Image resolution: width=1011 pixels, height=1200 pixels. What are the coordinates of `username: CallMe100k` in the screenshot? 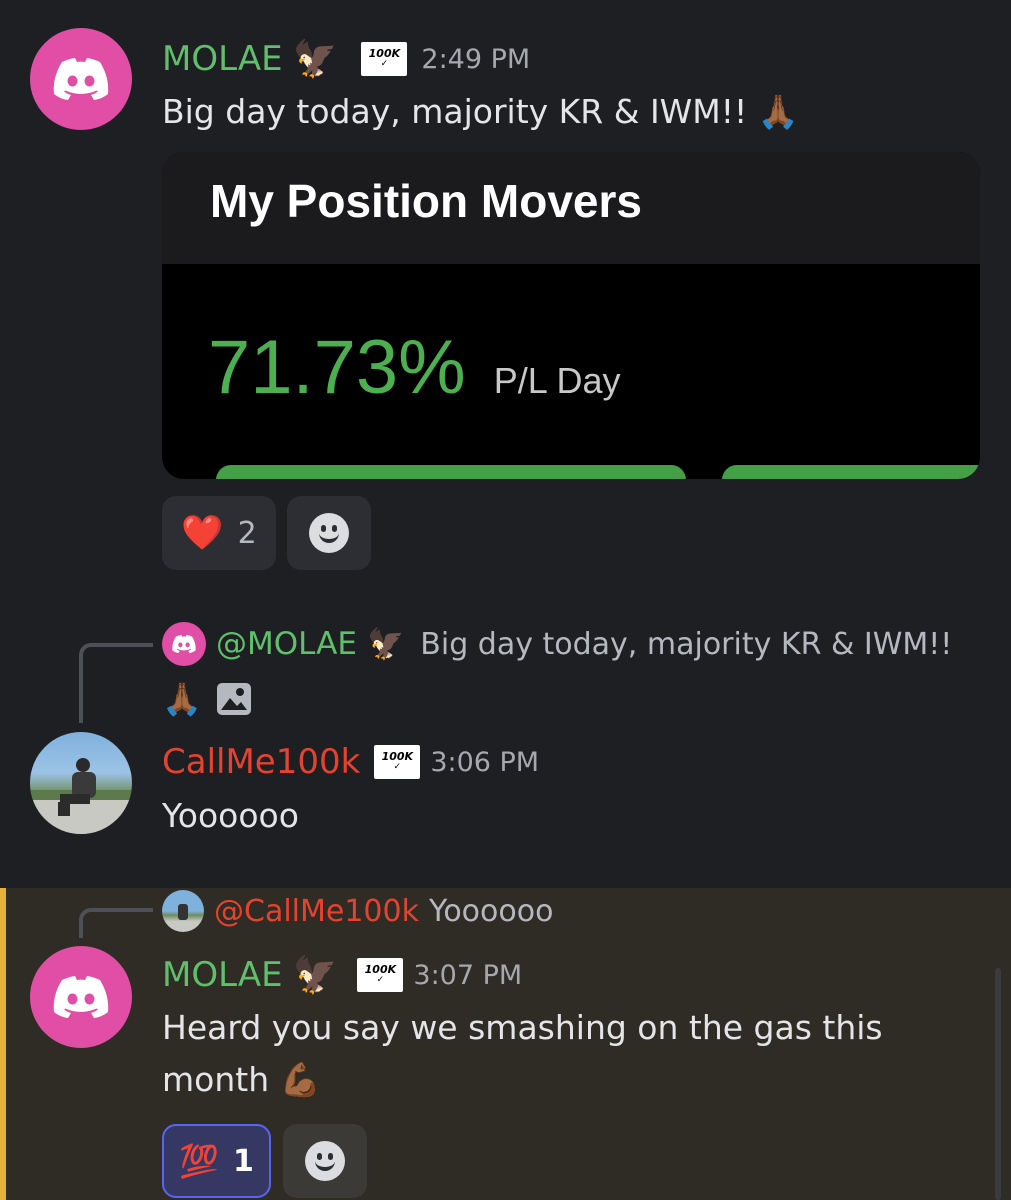 It's located at (261, 762).